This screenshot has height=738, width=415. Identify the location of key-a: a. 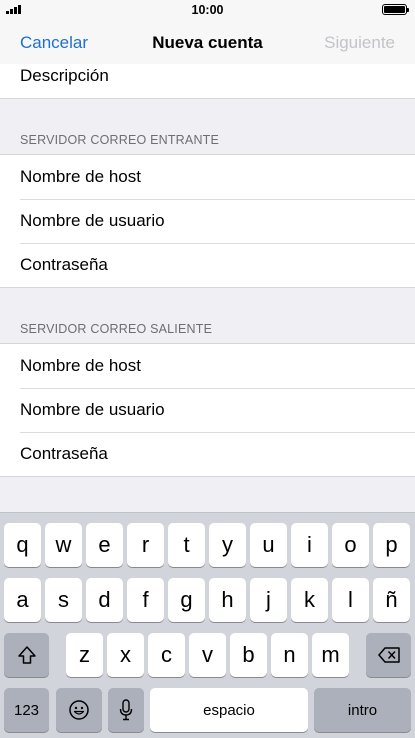
(22, 600).